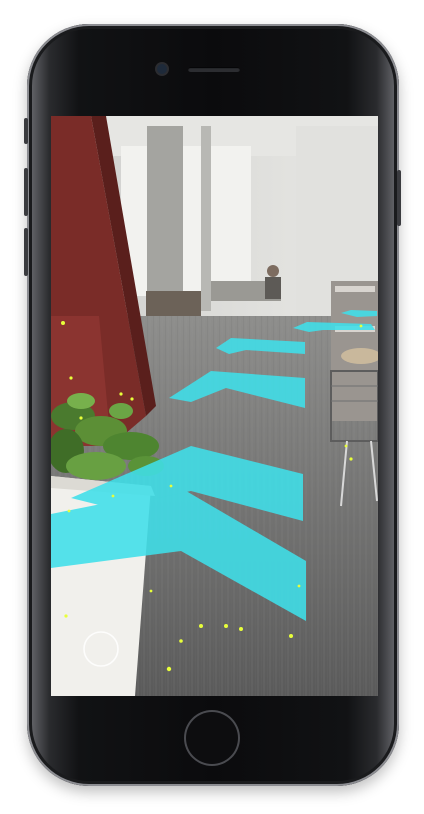  I want to click on window-light, so click(186, 221).